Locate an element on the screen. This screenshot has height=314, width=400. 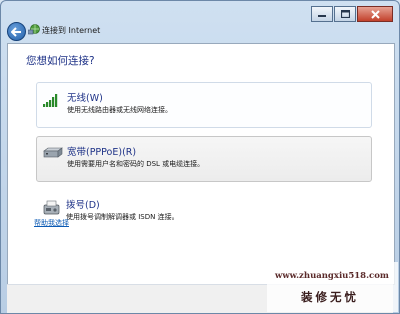
close-icon is located at coordinates (375, 14).